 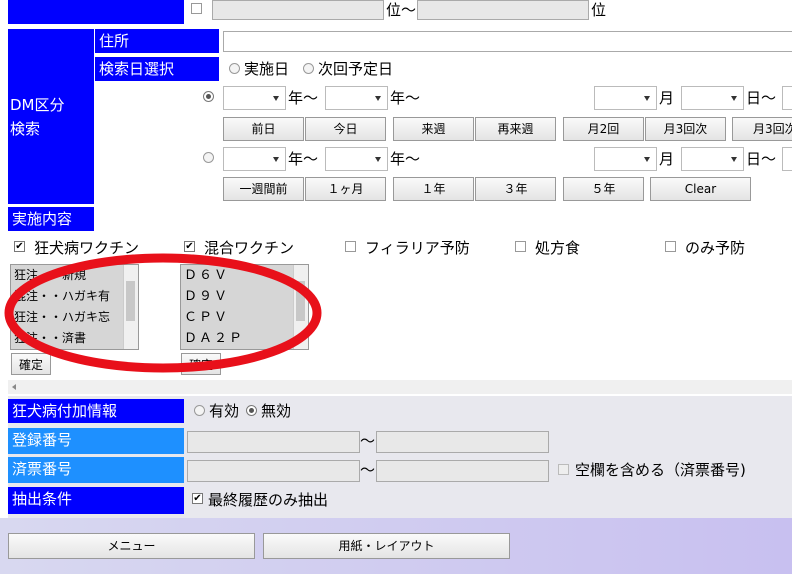 I want to click on flea-prevention-checkbox, so click(x=670, y=246).